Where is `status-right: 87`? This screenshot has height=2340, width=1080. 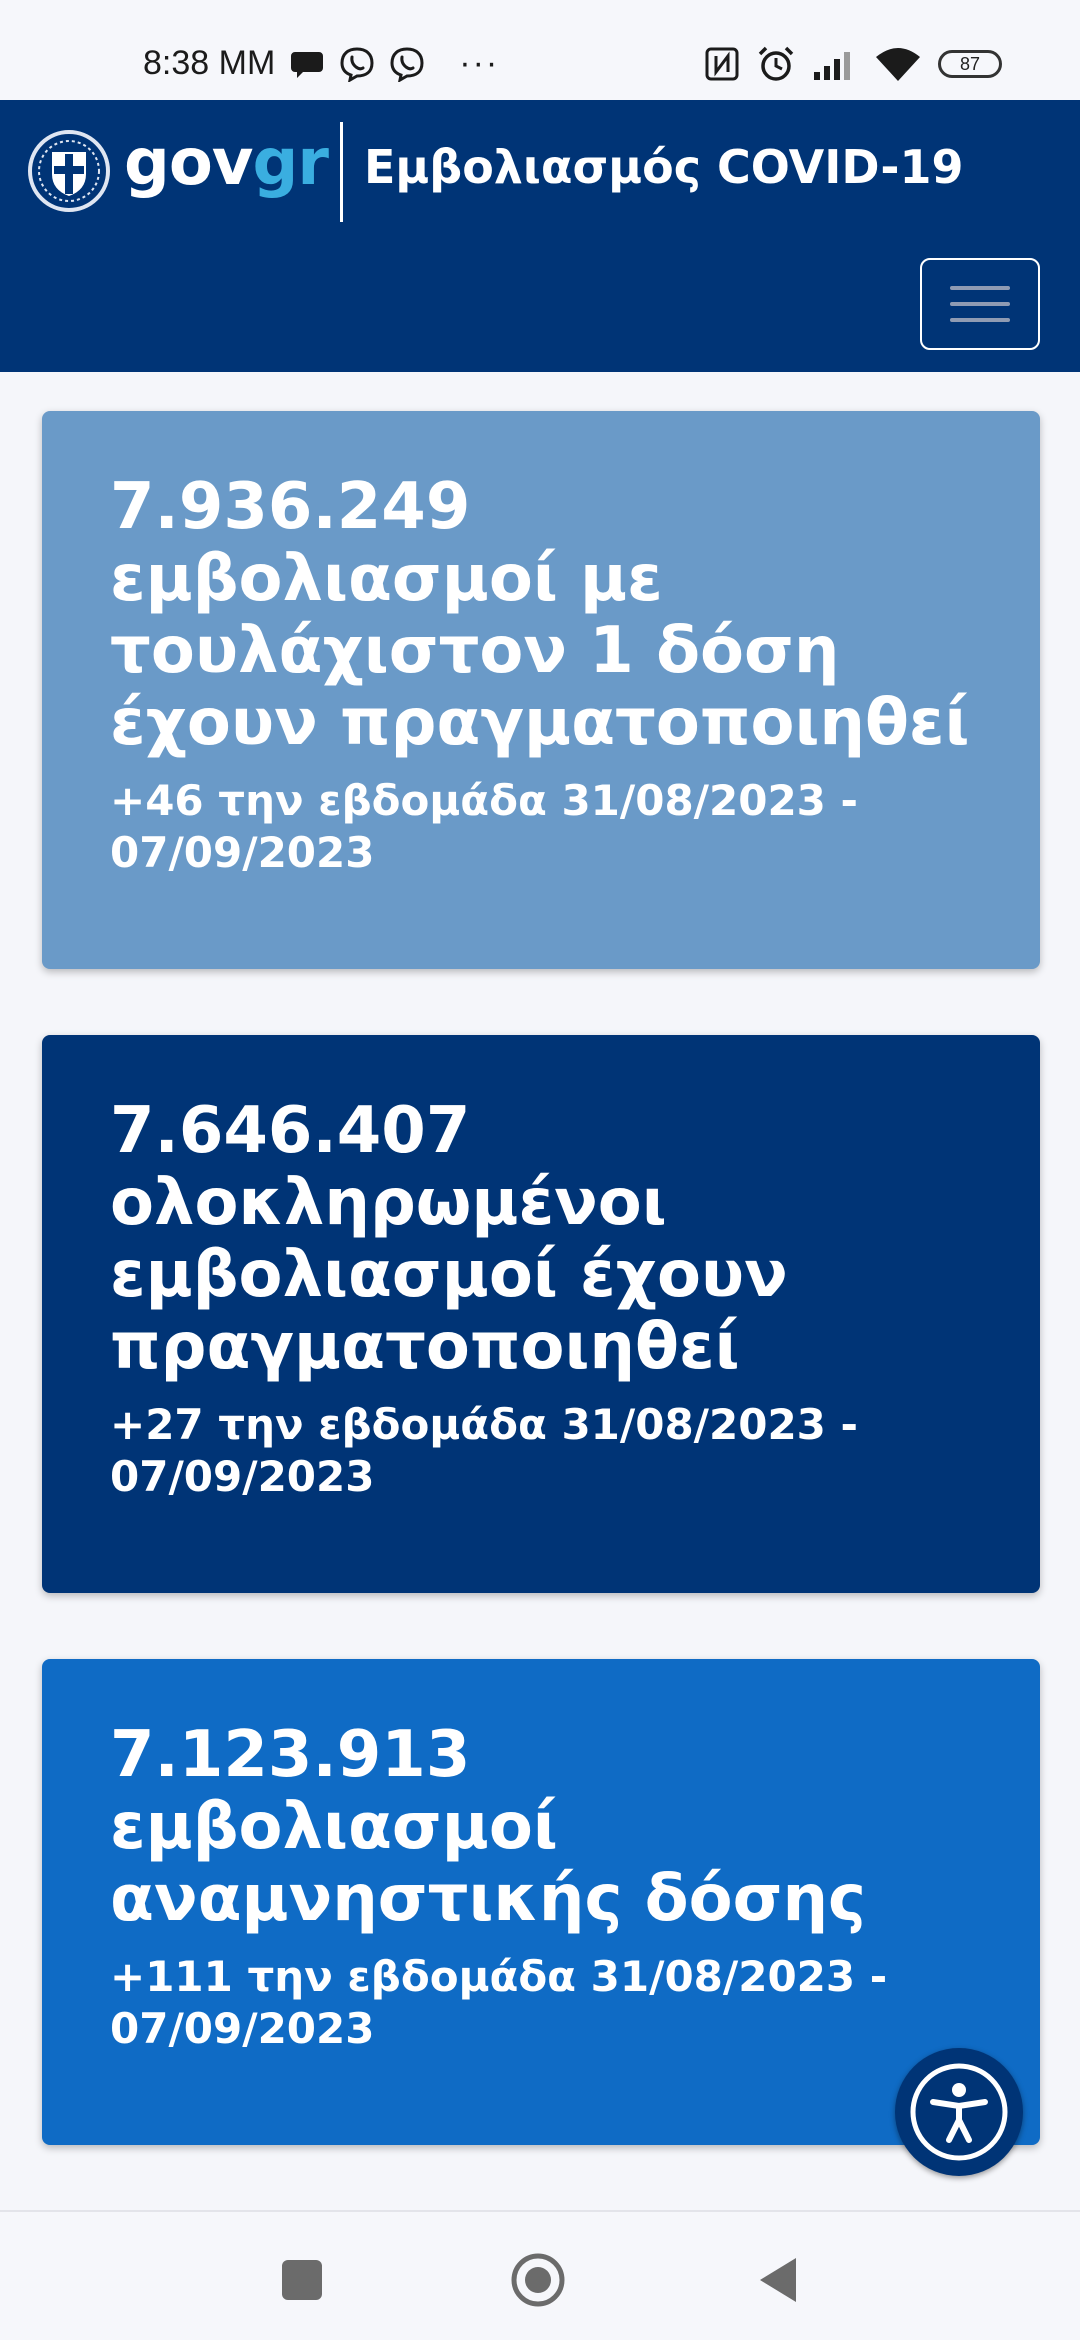 status-right: 87 is located at coordinates (853, 64).